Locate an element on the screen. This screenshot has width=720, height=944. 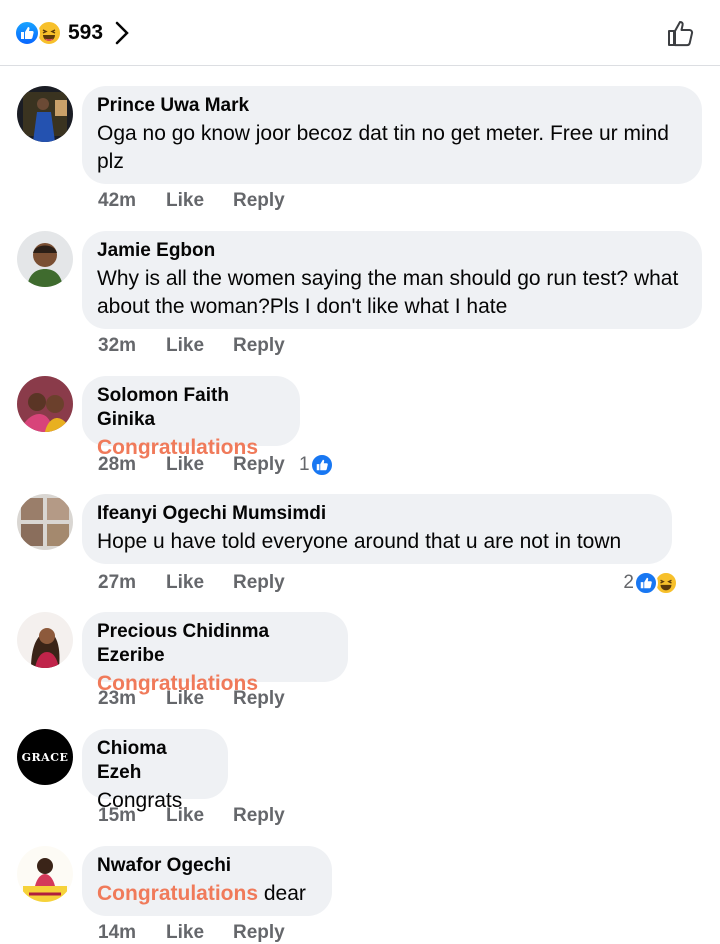
comment-time: 27m is located at coordinates (132, 583).